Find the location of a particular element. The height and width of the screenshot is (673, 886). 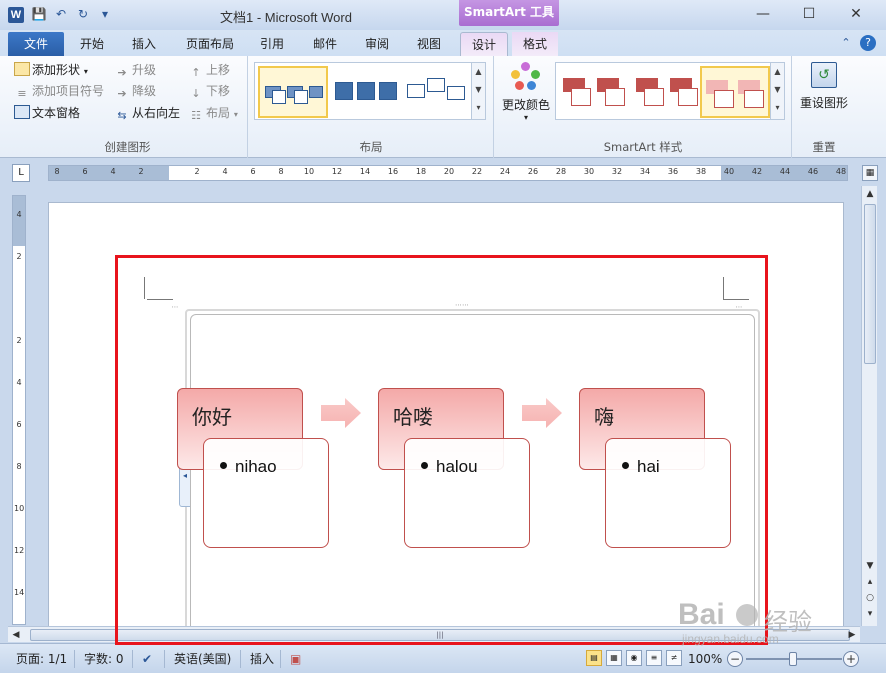

promote-button: ➔ 升级 is located at coordinates (135, 70).